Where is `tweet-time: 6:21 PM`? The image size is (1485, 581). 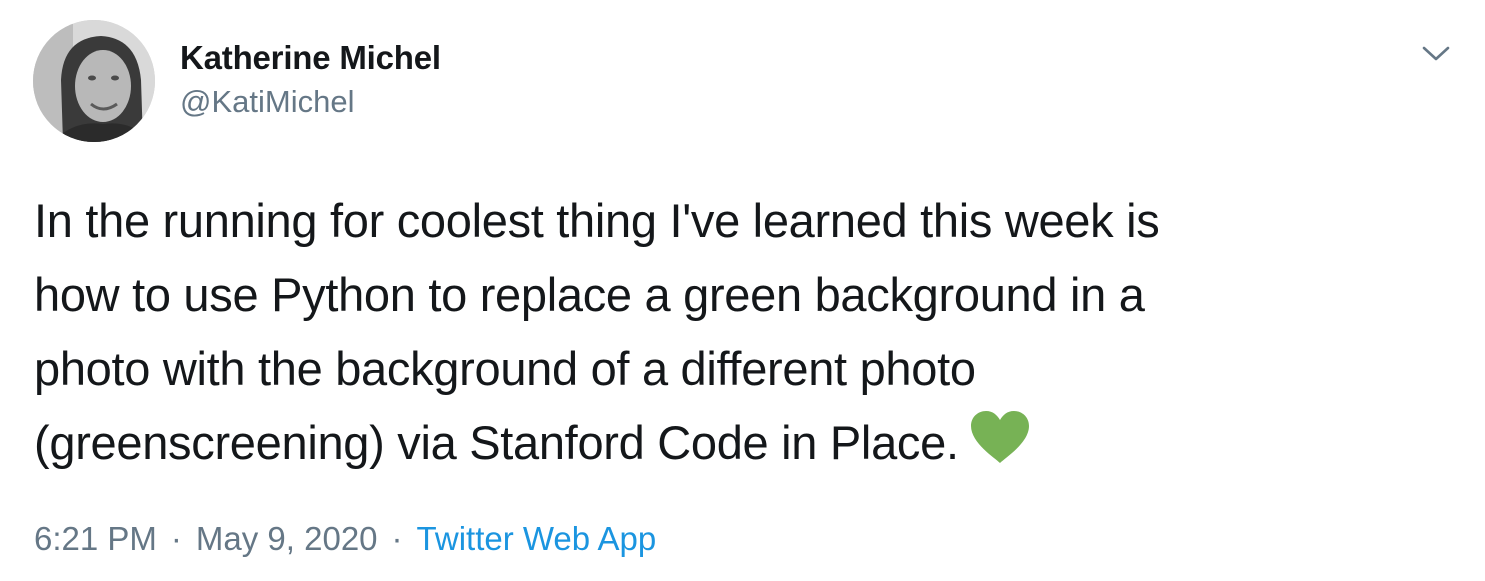 tweet-time: 6:21 PM is located at coordinates (95, 538).